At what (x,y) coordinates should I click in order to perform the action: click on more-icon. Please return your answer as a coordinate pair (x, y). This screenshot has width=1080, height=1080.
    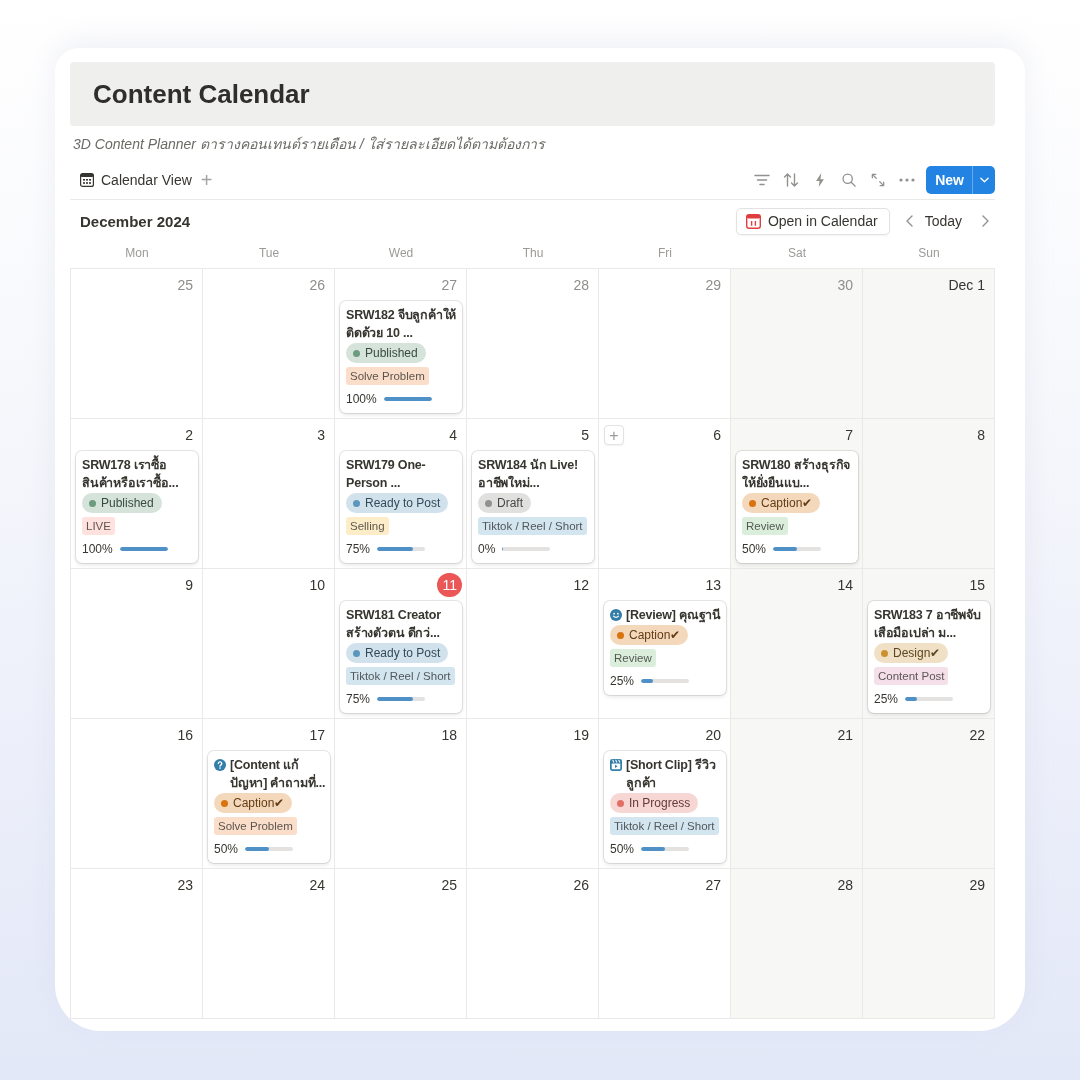
    Looking at the image, I should click on (907, 179).